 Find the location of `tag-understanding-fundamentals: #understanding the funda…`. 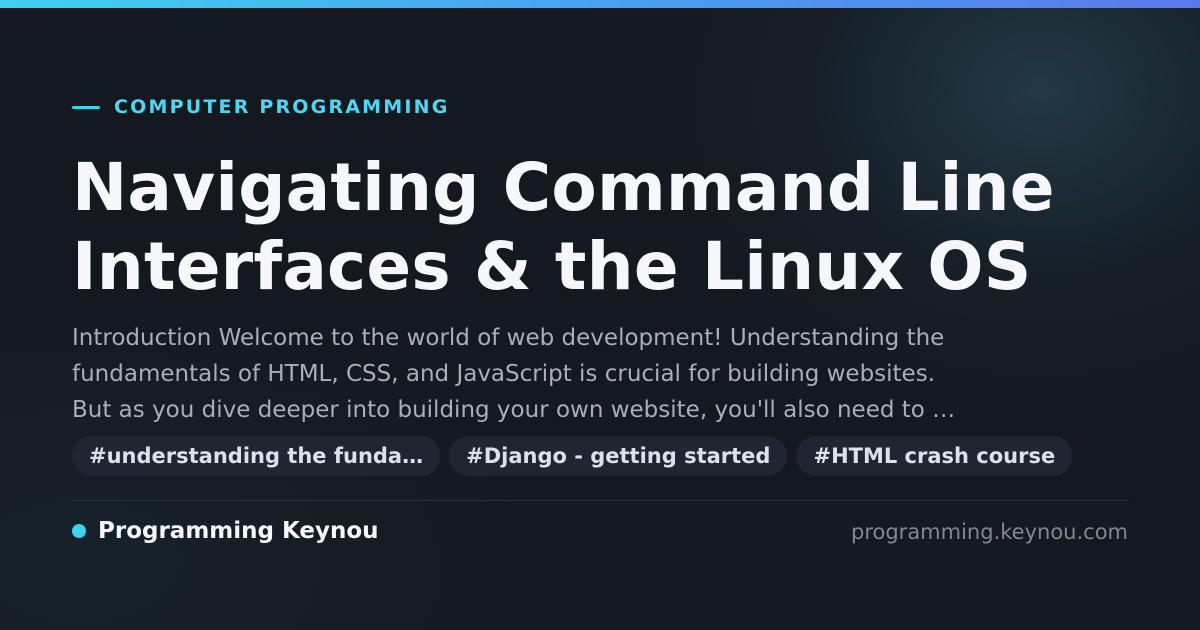

tag-understanding-fundamentals: #understanding the funda… is located at coordinates (256, 456).